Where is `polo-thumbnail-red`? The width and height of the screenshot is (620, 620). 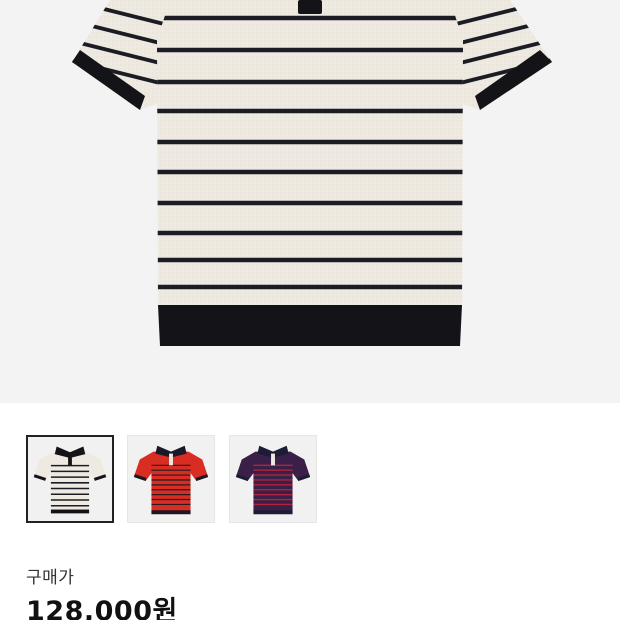
polo-thumbnail-red is located at coordinates (171, 480).